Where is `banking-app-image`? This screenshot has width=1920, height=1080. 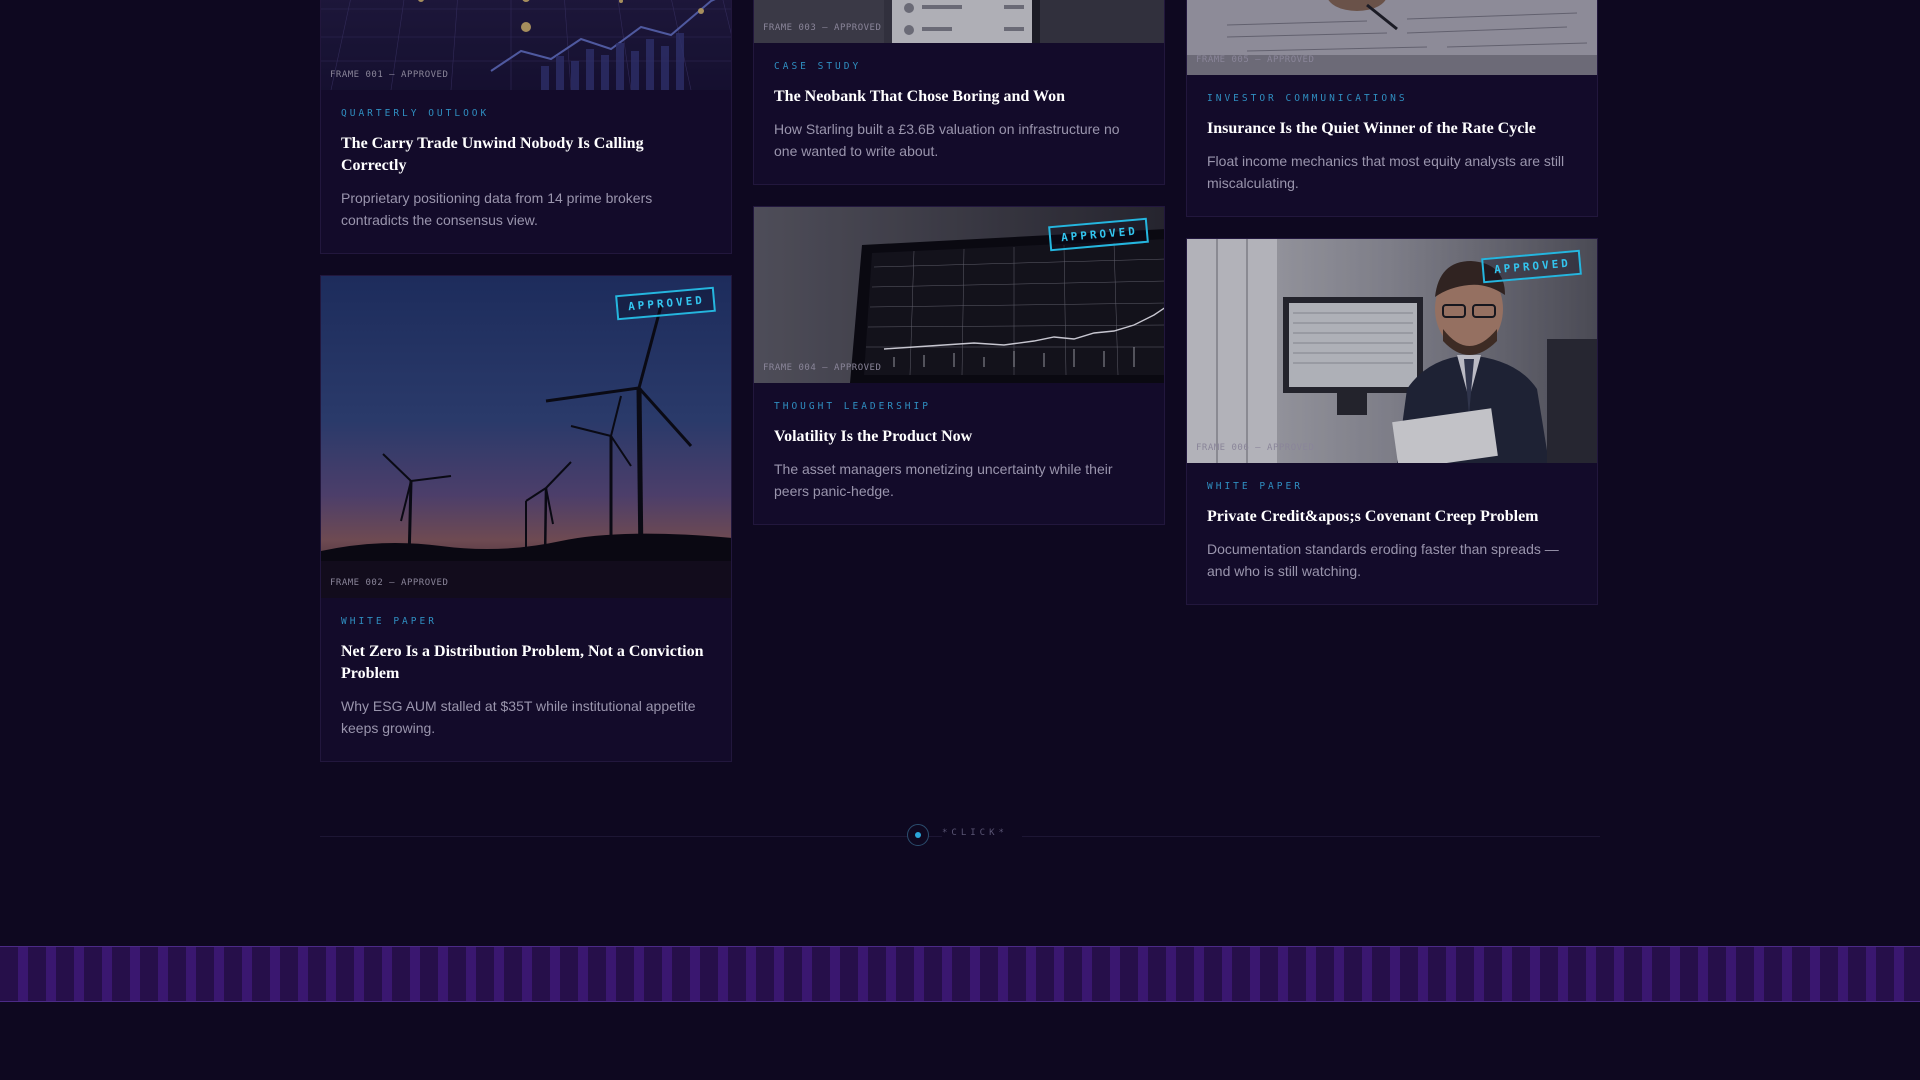 banking-app-image is located at coordinates (959, 21).